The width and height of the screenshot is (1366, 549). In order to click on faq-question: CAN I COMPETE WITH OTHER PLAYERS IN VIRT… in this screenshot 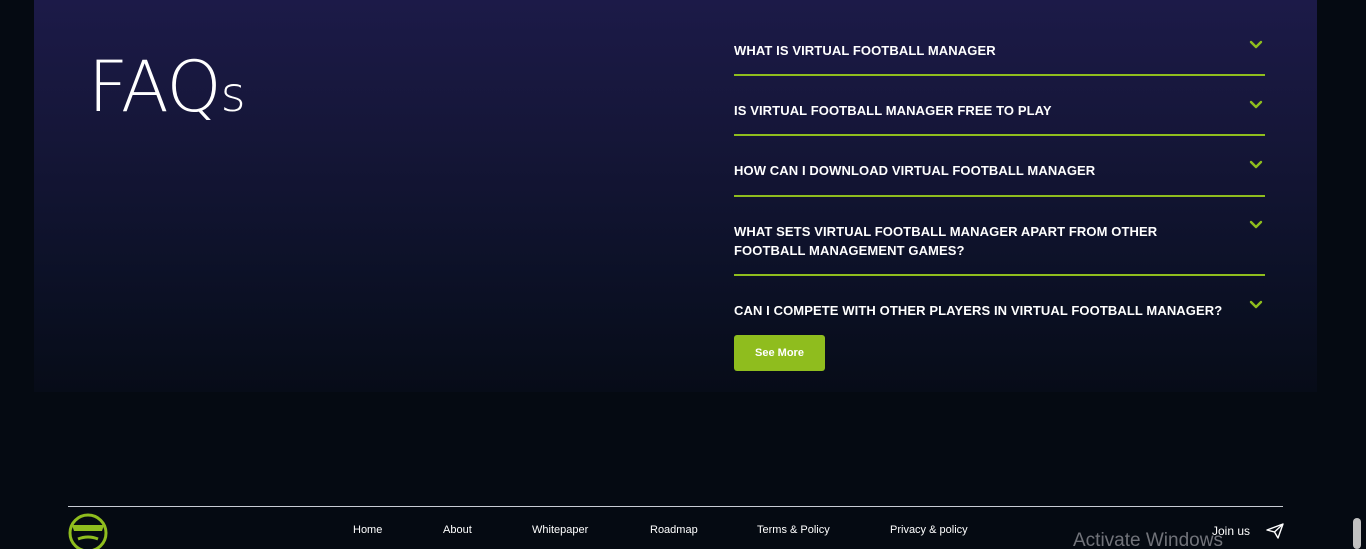, I will do `click(978, 310)`.